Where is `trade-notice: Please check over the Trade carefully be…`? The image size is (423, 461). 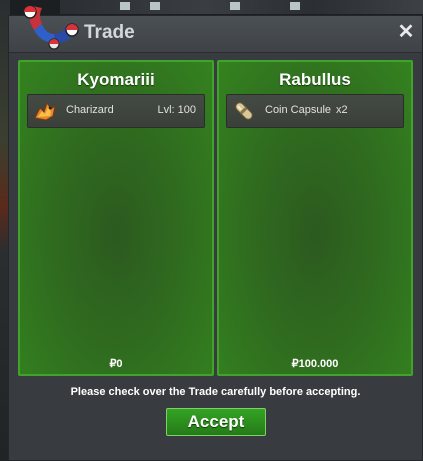
trade-notice: Please check over the Trade carefully be… is located at coordinates (215, 392).